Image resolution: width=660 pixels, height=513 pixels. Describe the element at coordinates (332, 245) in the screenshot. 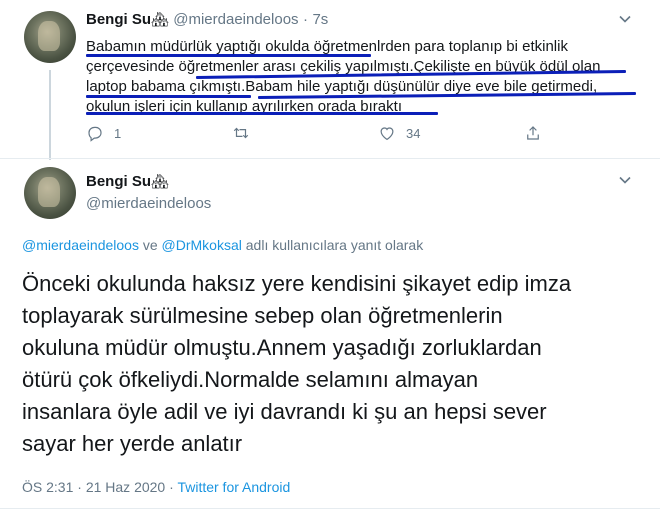

I see `reply-to-suffix: adlı kullanıcılara yanıt olarak` at that location.